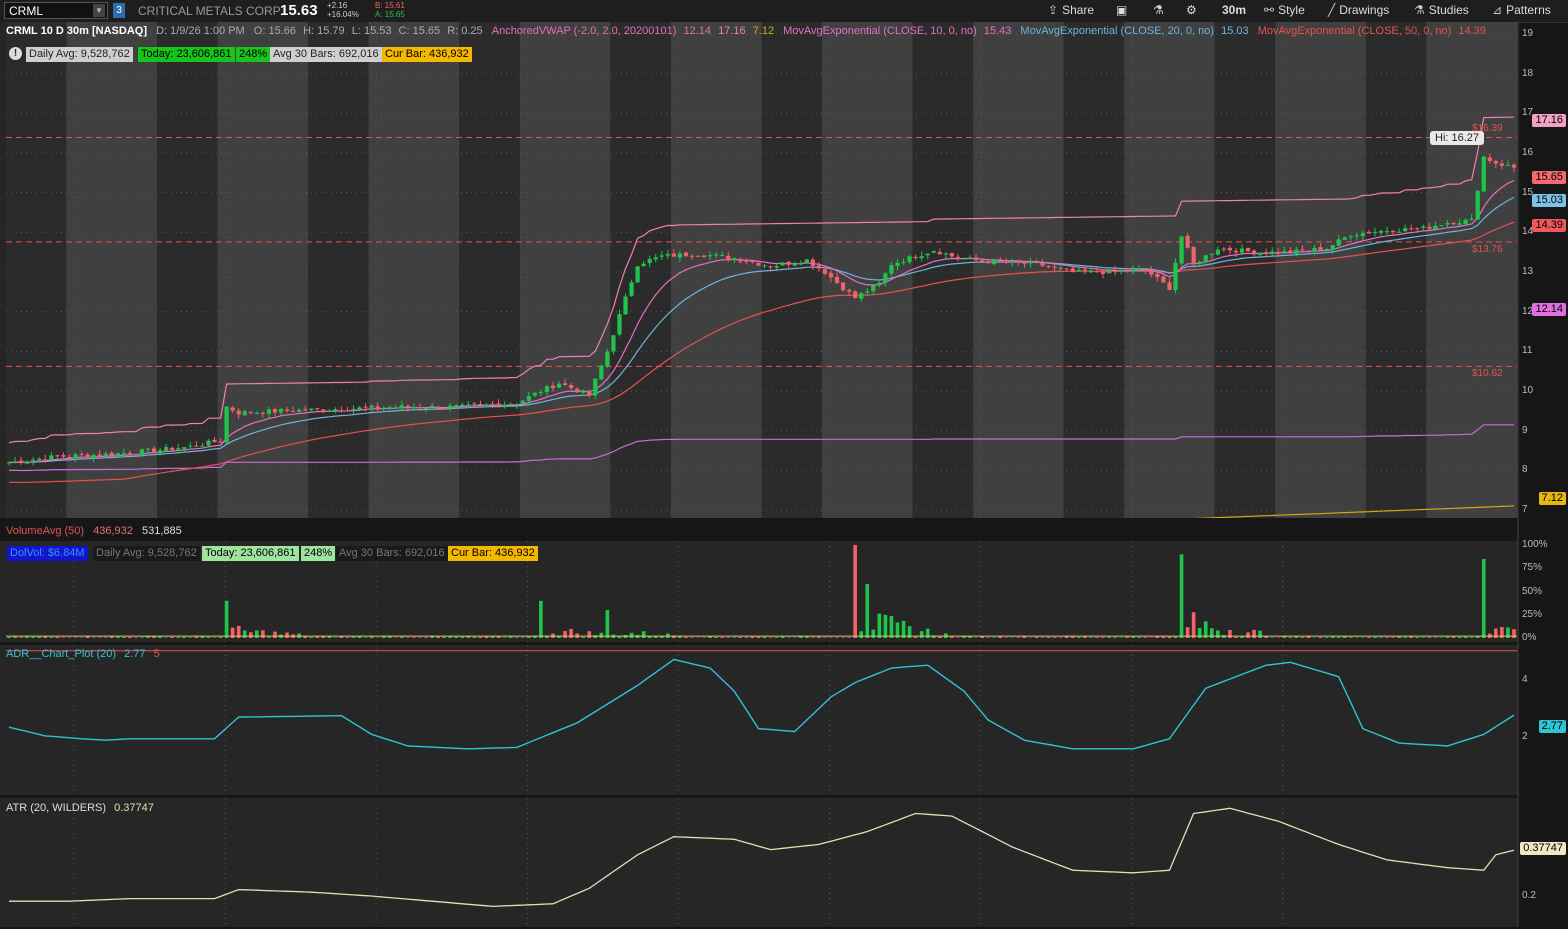 This screenshot has width=1568, height=929. Describe the element at coordinates (135, 654) in the screenshot. I see `adr-value-1: 2.77` at that location.